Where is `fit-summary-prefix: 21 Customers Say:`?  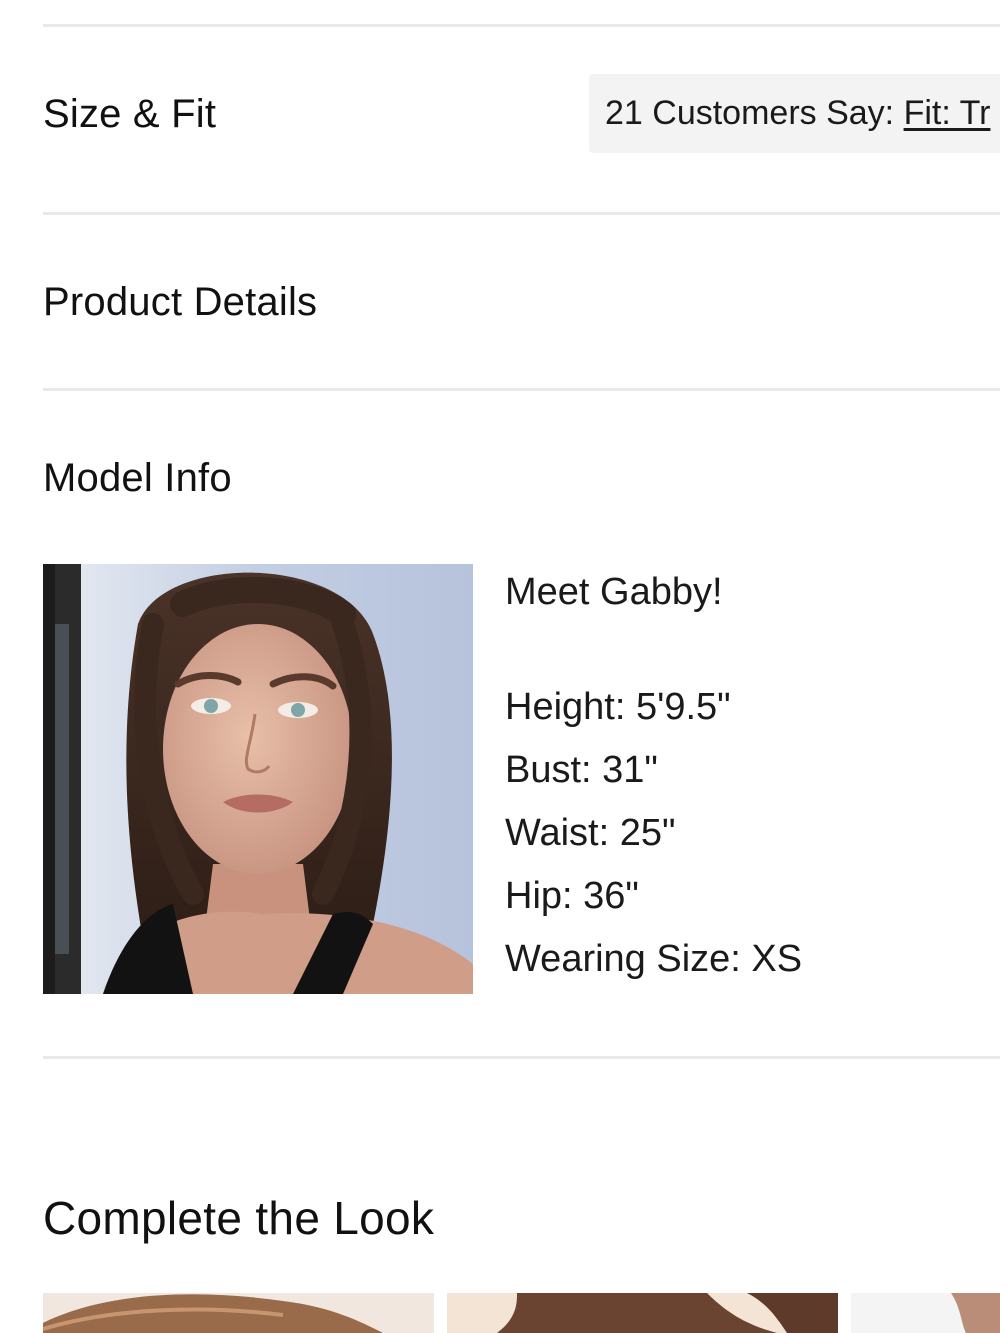 fit-summary-prefix: 21 Customers Say: is located at coordinates (754, 113).